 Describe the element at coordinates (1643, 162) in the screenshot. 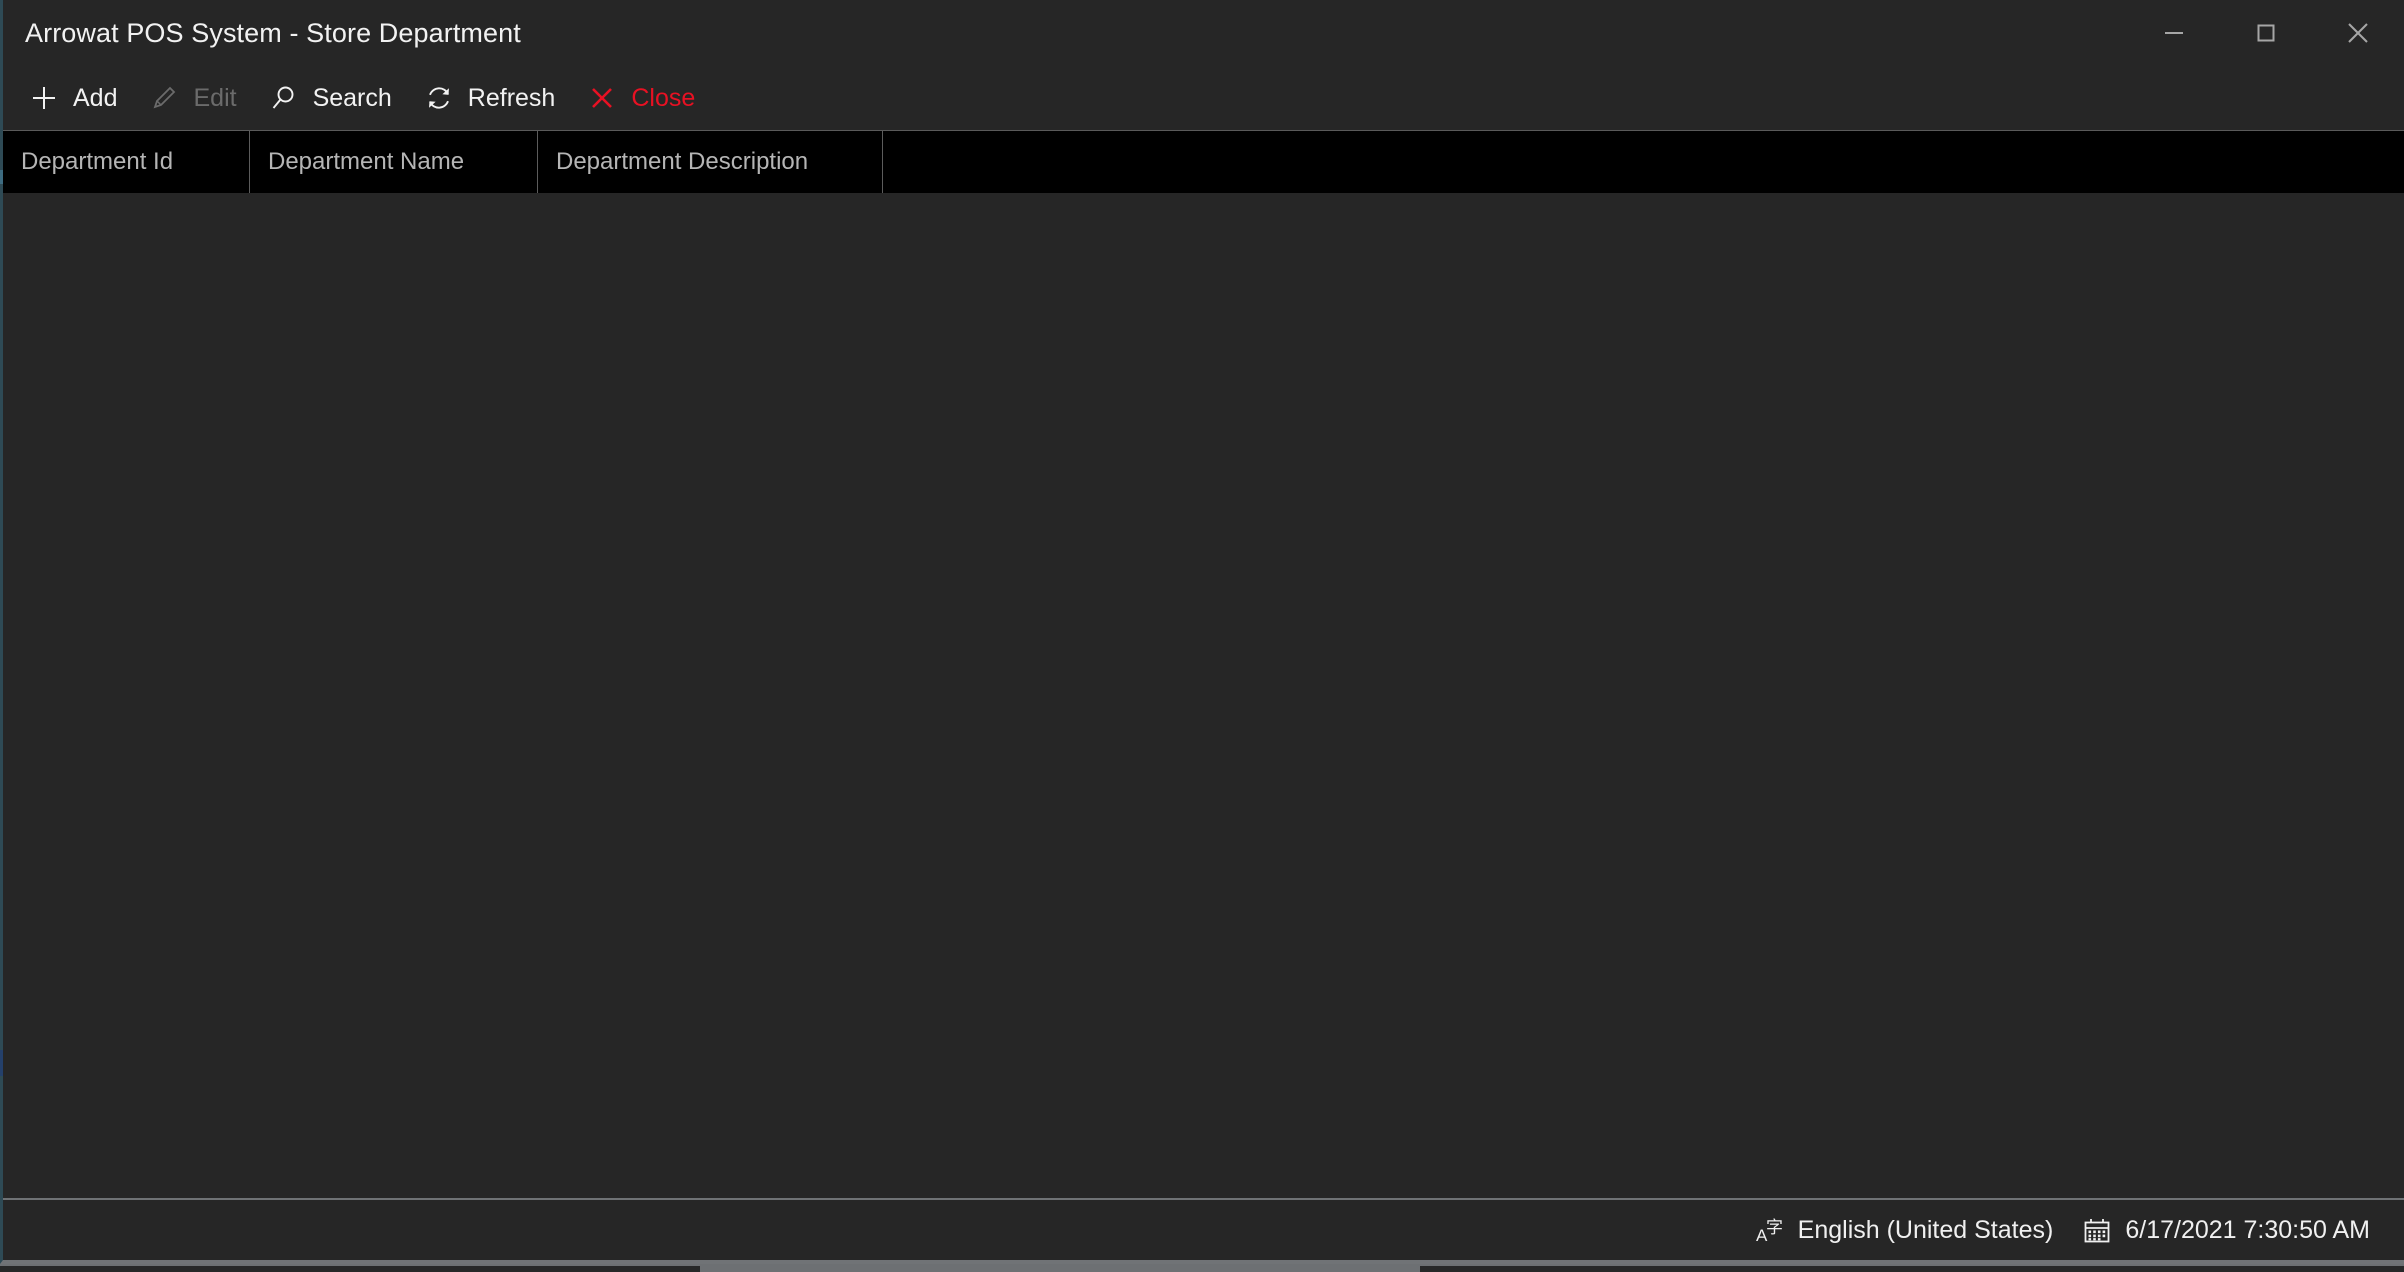

I see `column-header-filler` at that location.